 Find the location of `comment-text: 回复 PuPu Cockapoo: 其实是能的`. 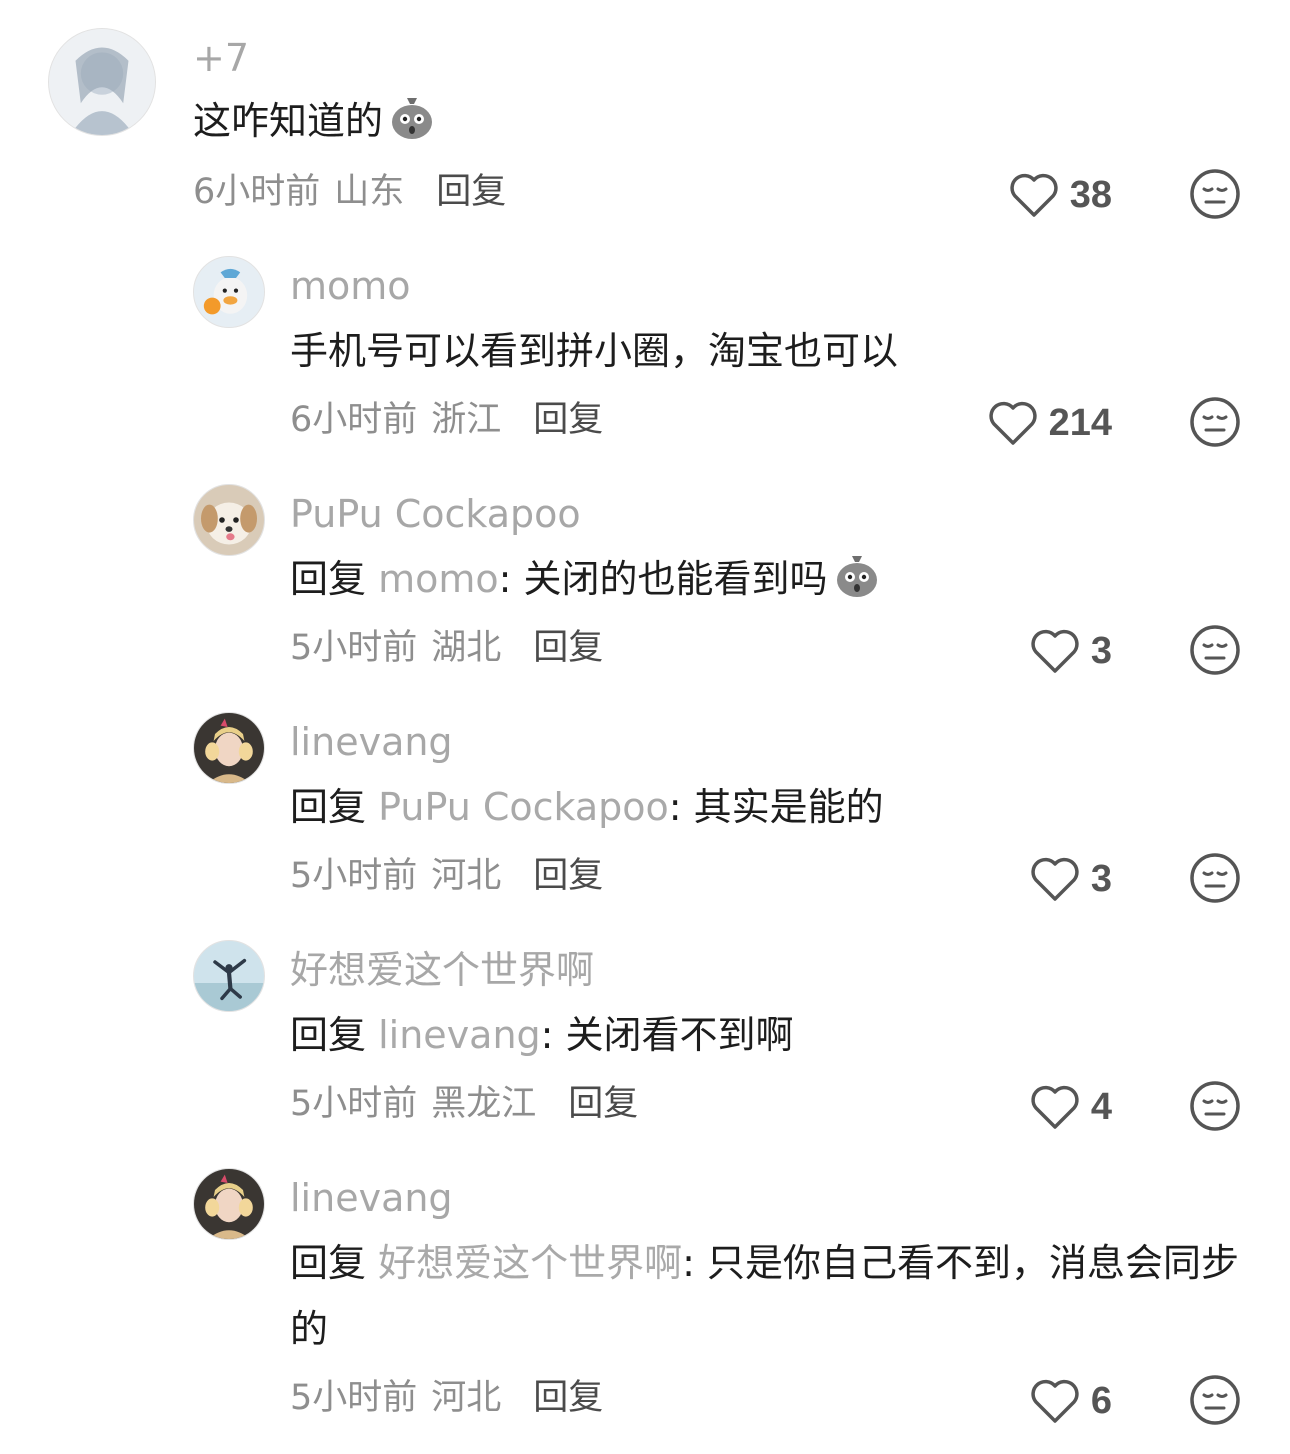

comment-text: 回复 PuPu Cockapoo: 其实是能的 is located at coordinates (765, 807).